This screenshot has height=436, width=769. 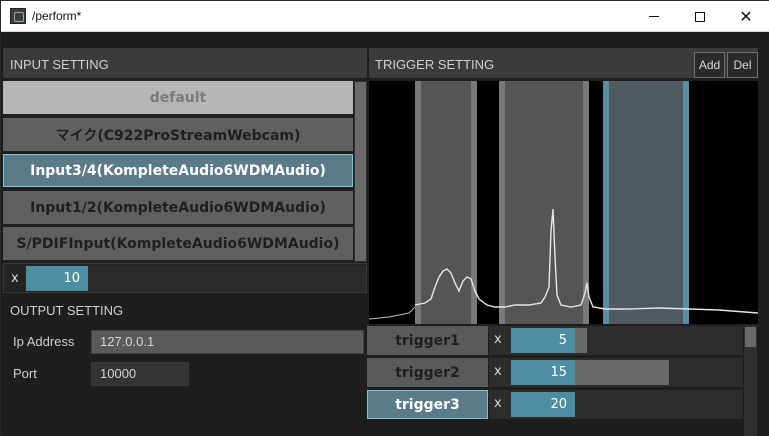 I want to click on trigger-value: 20, so click(x=558, y=404).